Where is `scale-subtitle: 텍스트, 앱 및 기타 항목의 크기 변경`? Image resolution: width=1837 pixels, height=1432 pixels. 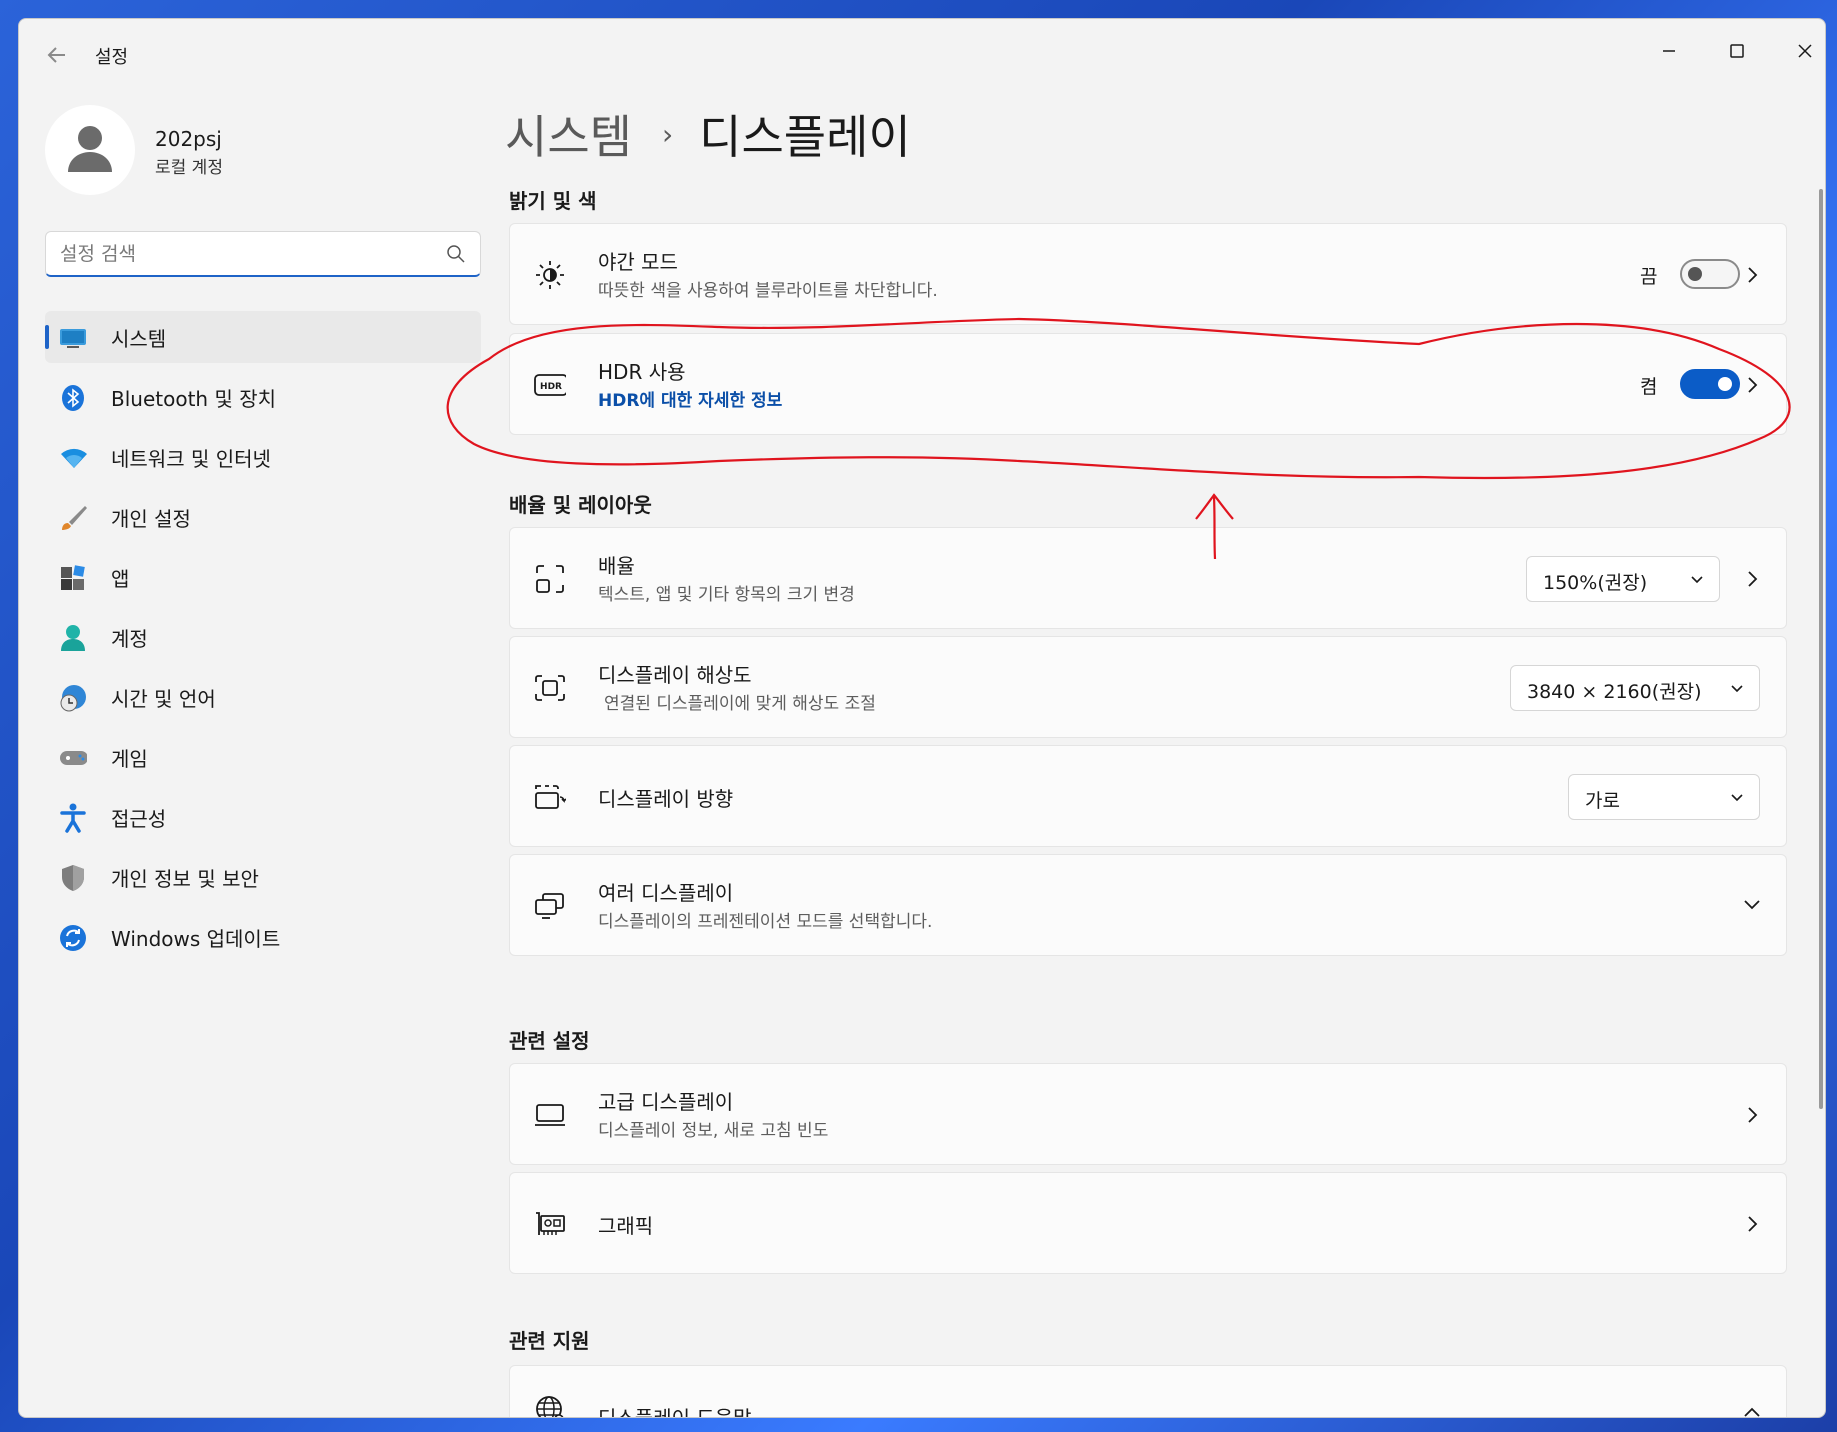
scale-subtitle: 텍스트, 앱 및 기타 항목의 크기 변경 is located at coordinates (726, 595).